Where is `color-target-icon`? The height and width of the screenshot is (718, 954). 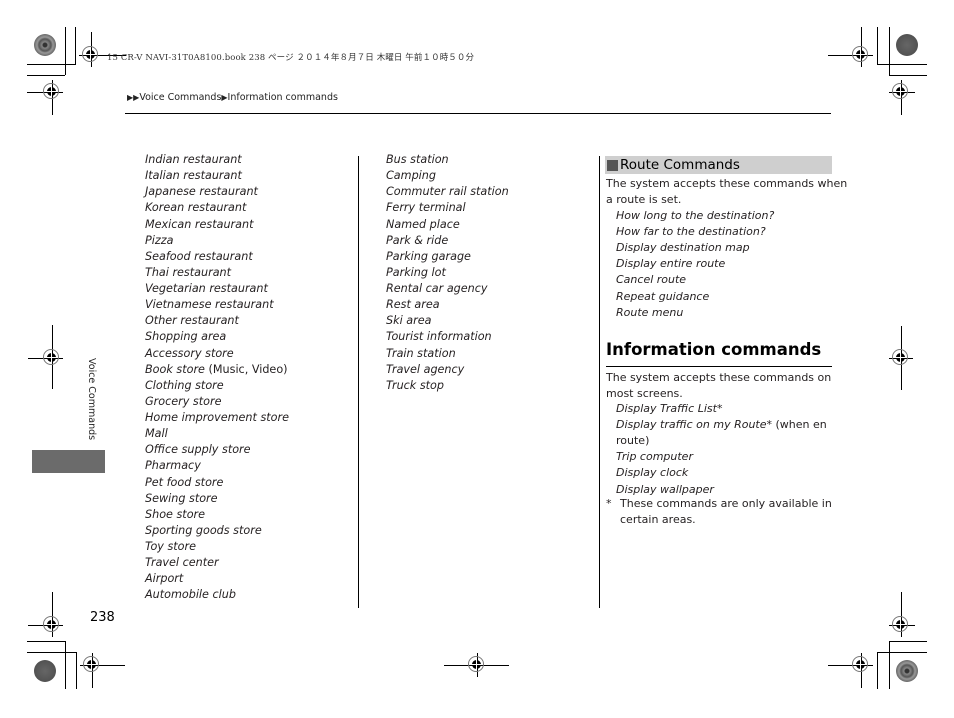
color-target-icon is located at coordinates (907, 671).